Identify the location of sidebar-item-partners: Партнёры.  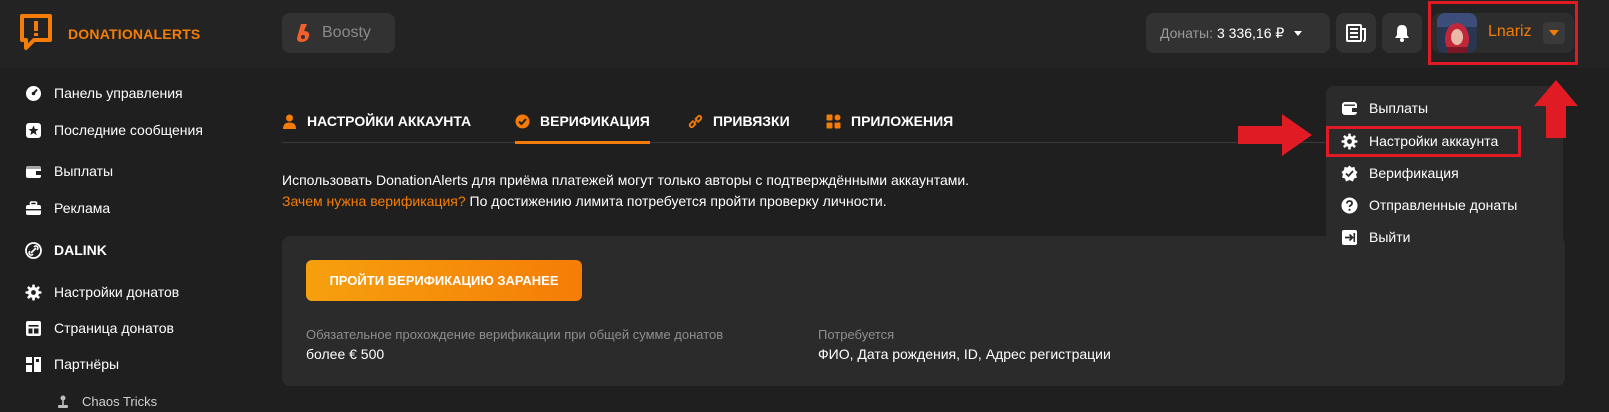
(72, 364).